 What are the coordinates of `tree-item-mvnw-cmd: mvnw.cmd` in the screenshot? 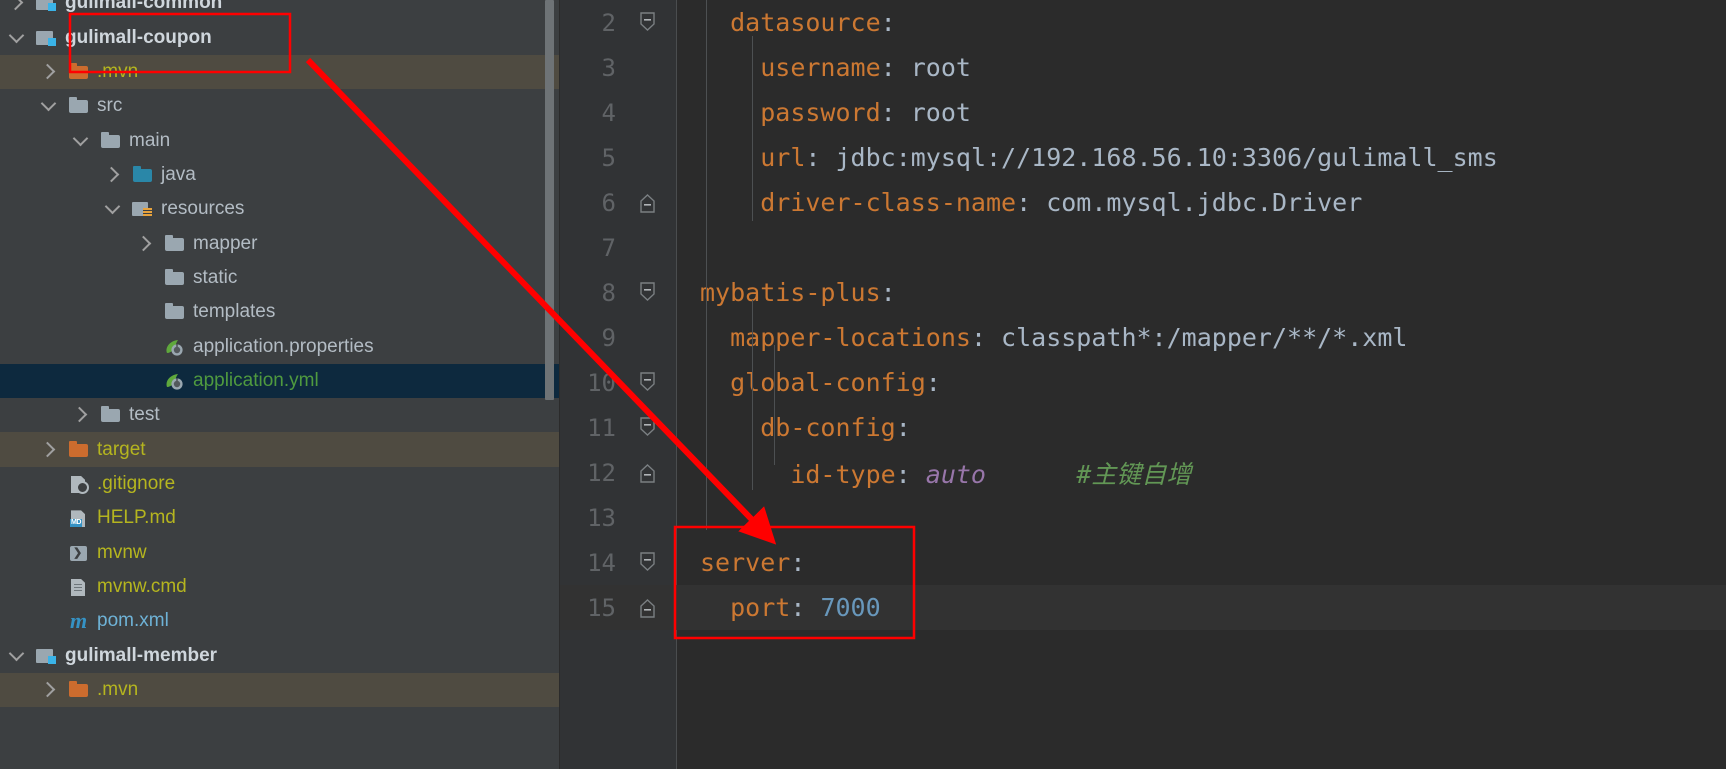 It's located at (280, 587).